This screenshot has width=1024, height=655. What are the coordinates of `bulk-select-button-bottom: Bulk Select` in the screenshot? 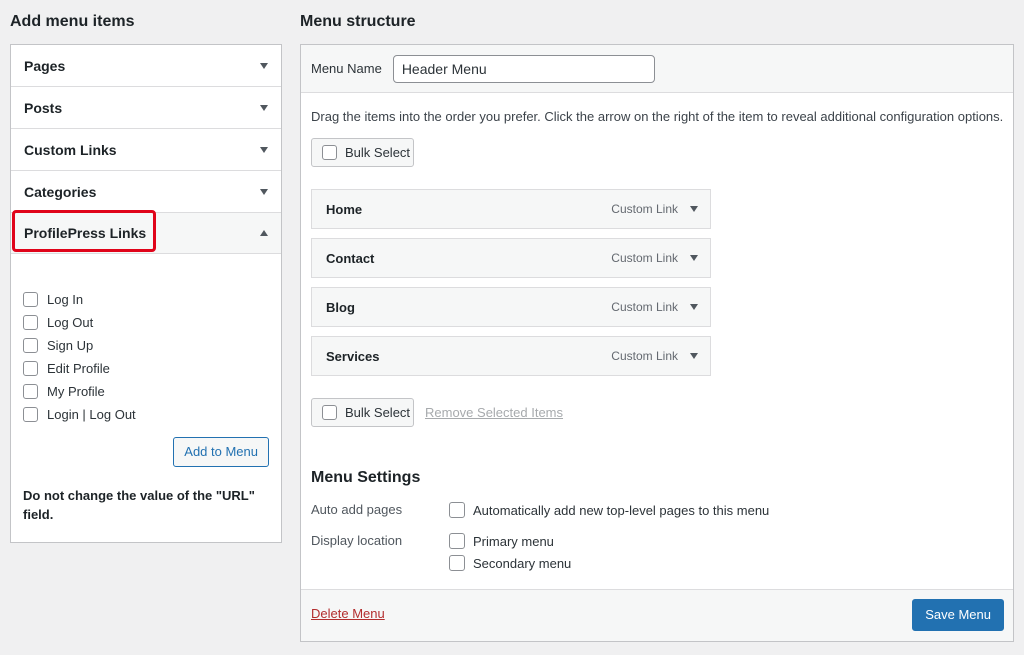 It's located at (362, 412).